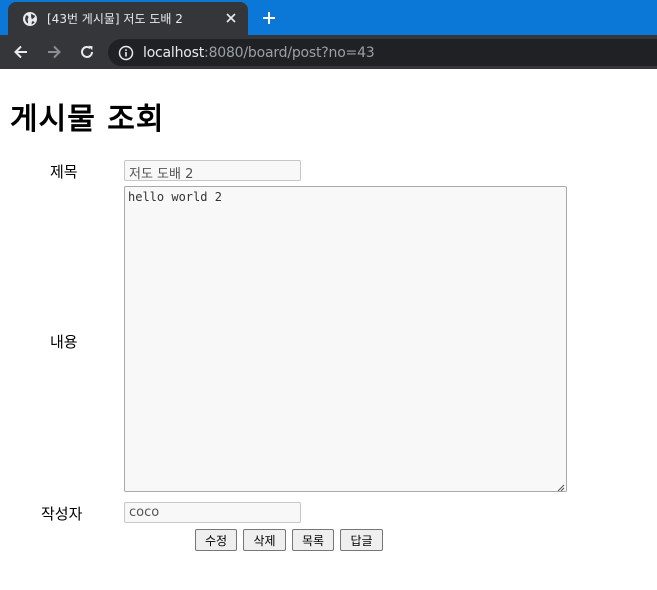  I want to click on writer-field: coco, so click(212, 512).